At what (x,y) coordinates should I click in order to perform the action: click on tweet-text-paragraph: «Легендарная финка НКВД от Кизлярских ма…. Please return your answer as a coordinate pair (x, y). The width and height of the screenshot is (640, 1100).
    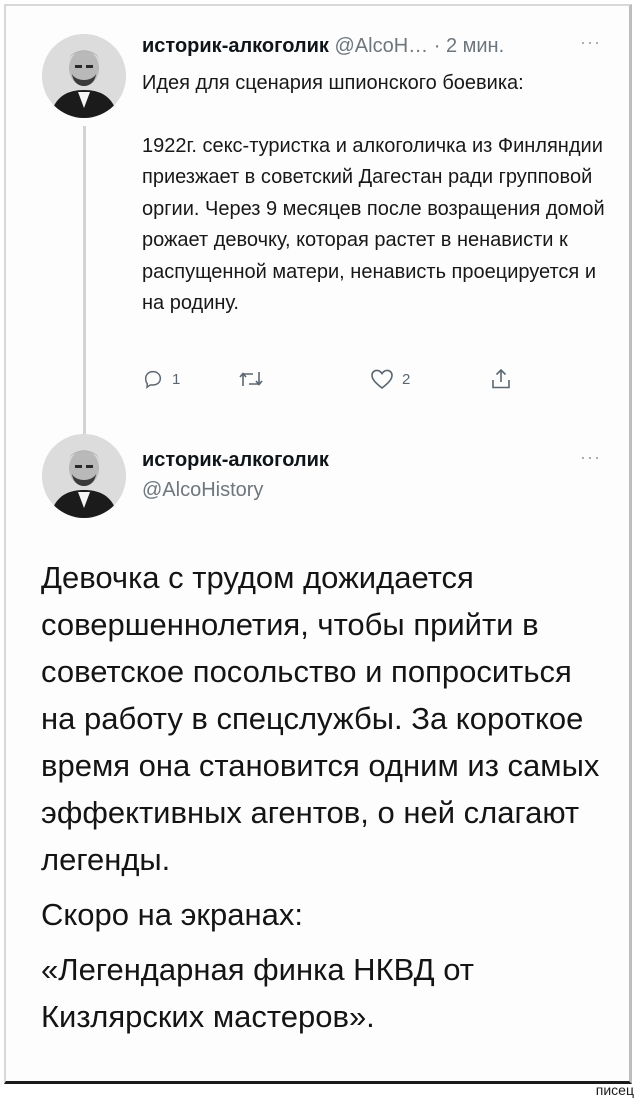
    Looking at the image, I should click on (257, 993).